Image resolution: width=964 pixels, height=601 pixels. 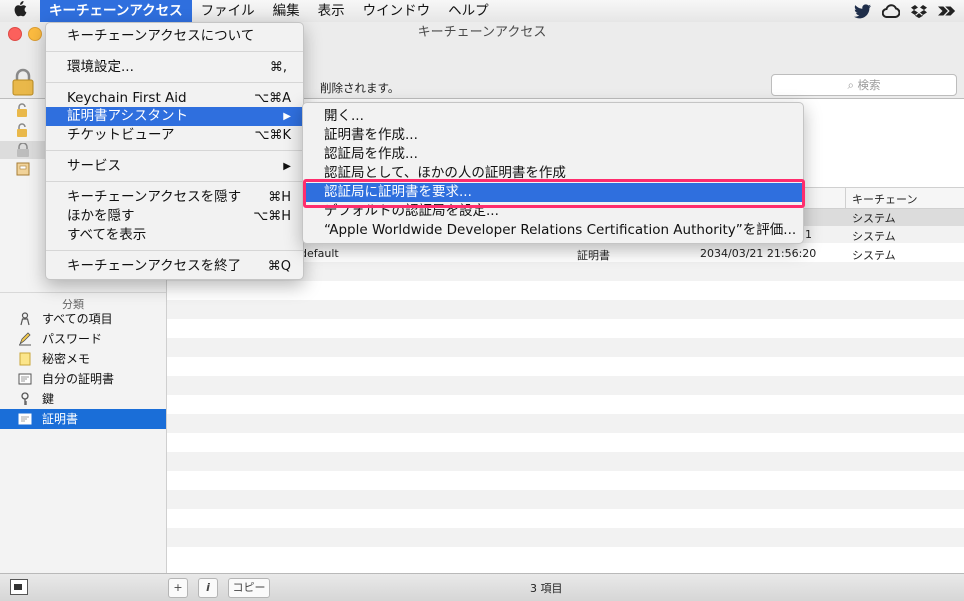 I want to click on cabinet-icon, so click(x=23, y=169).